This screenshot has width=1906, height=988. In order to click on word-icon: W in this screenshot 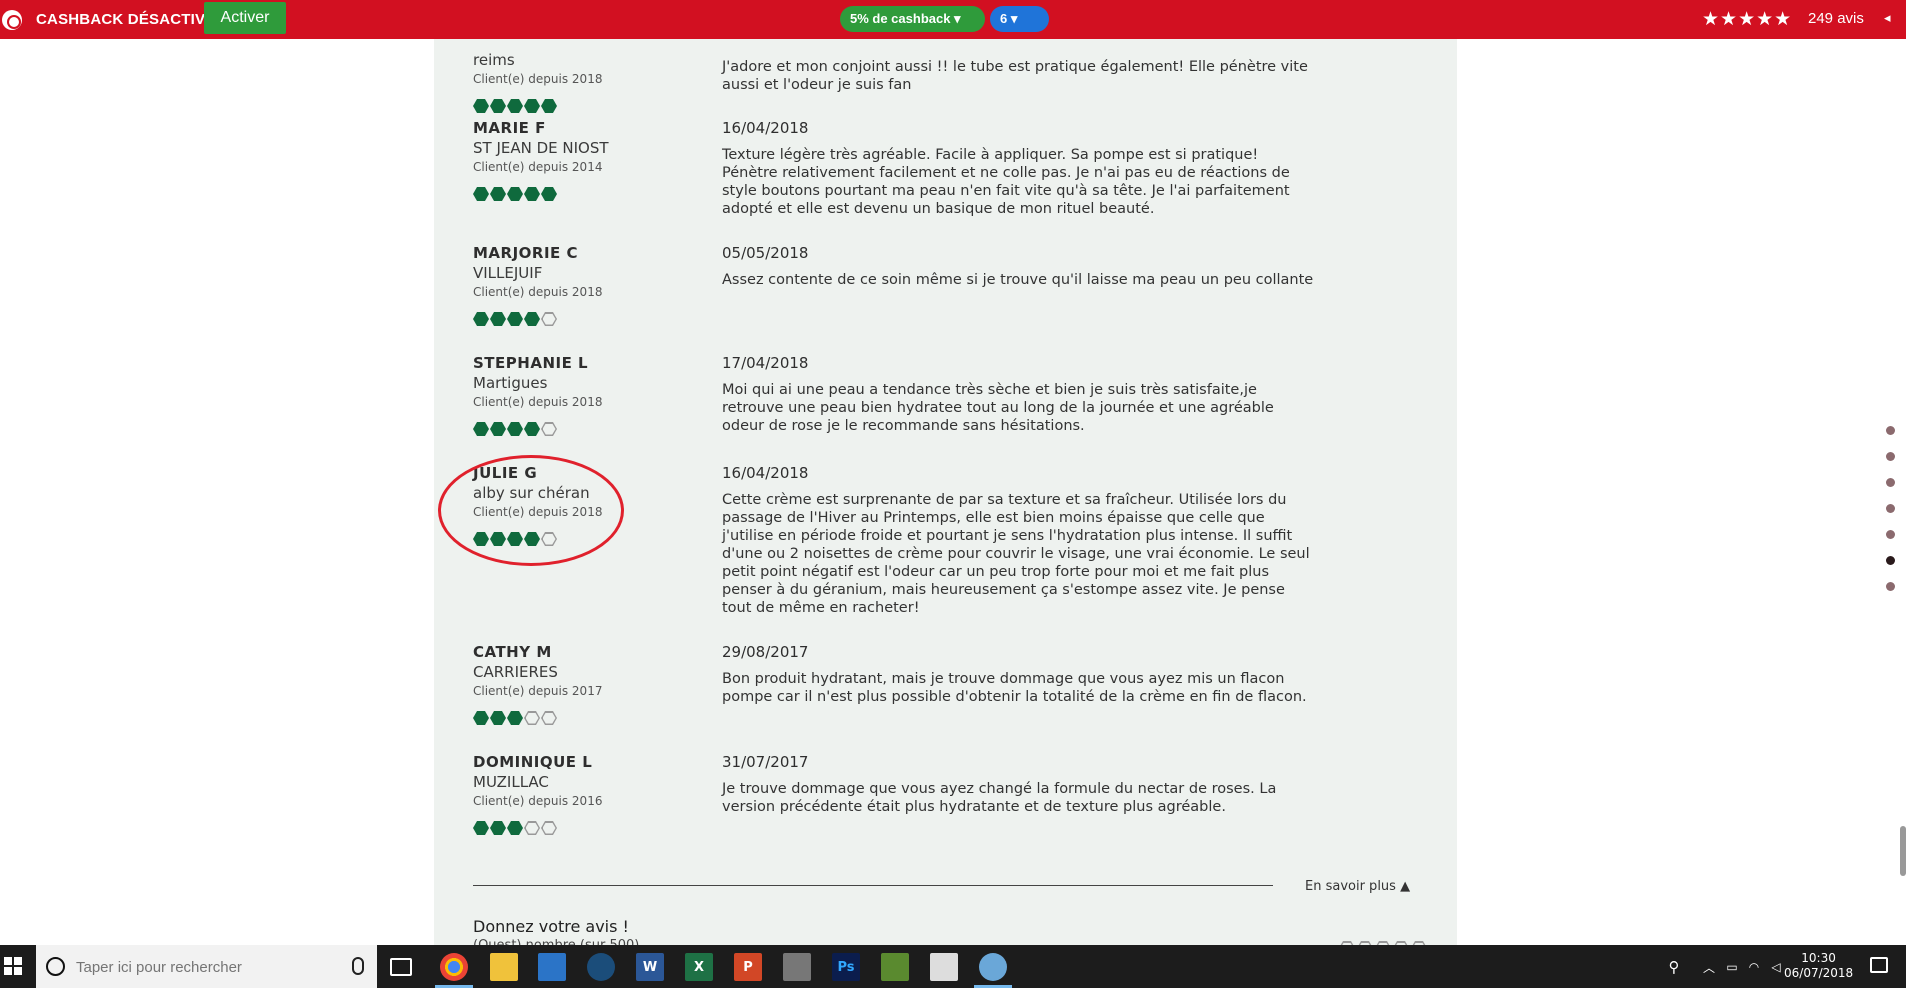, I will do `click(650, 967)`.